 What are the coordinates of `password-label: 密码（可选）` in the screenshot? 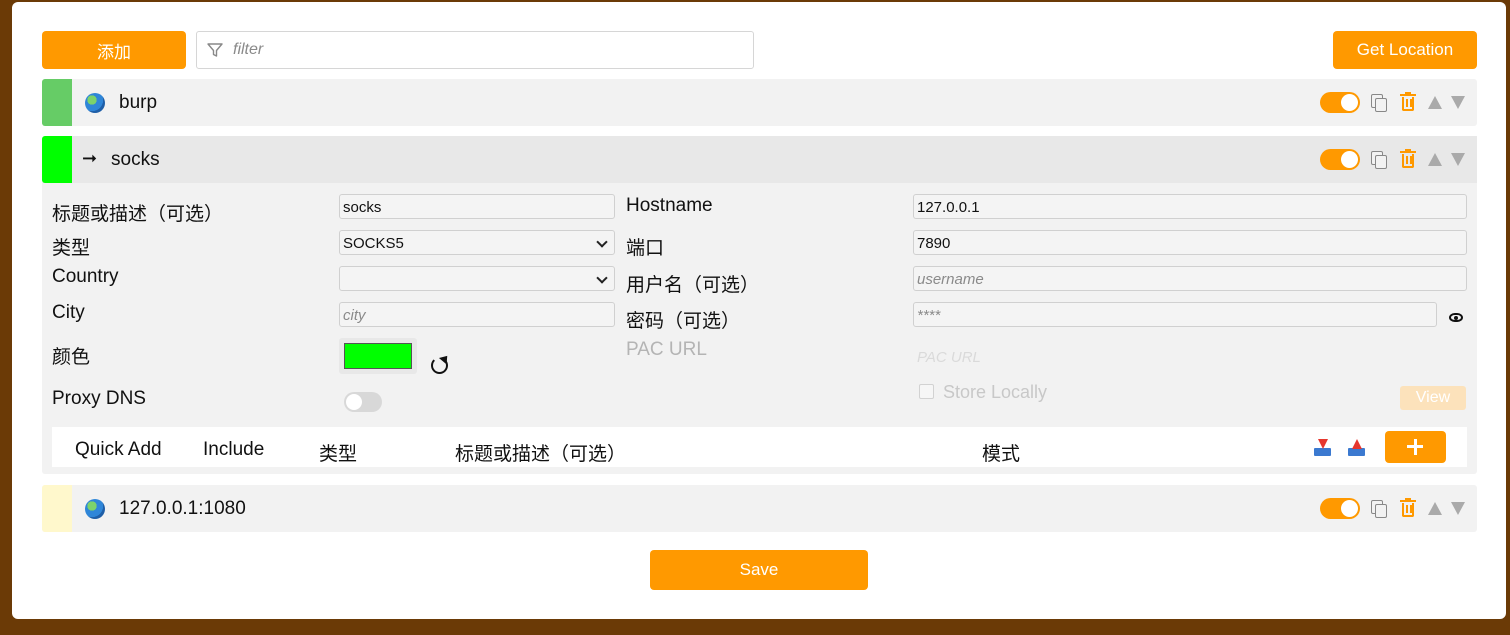 It's located at (683, 321).